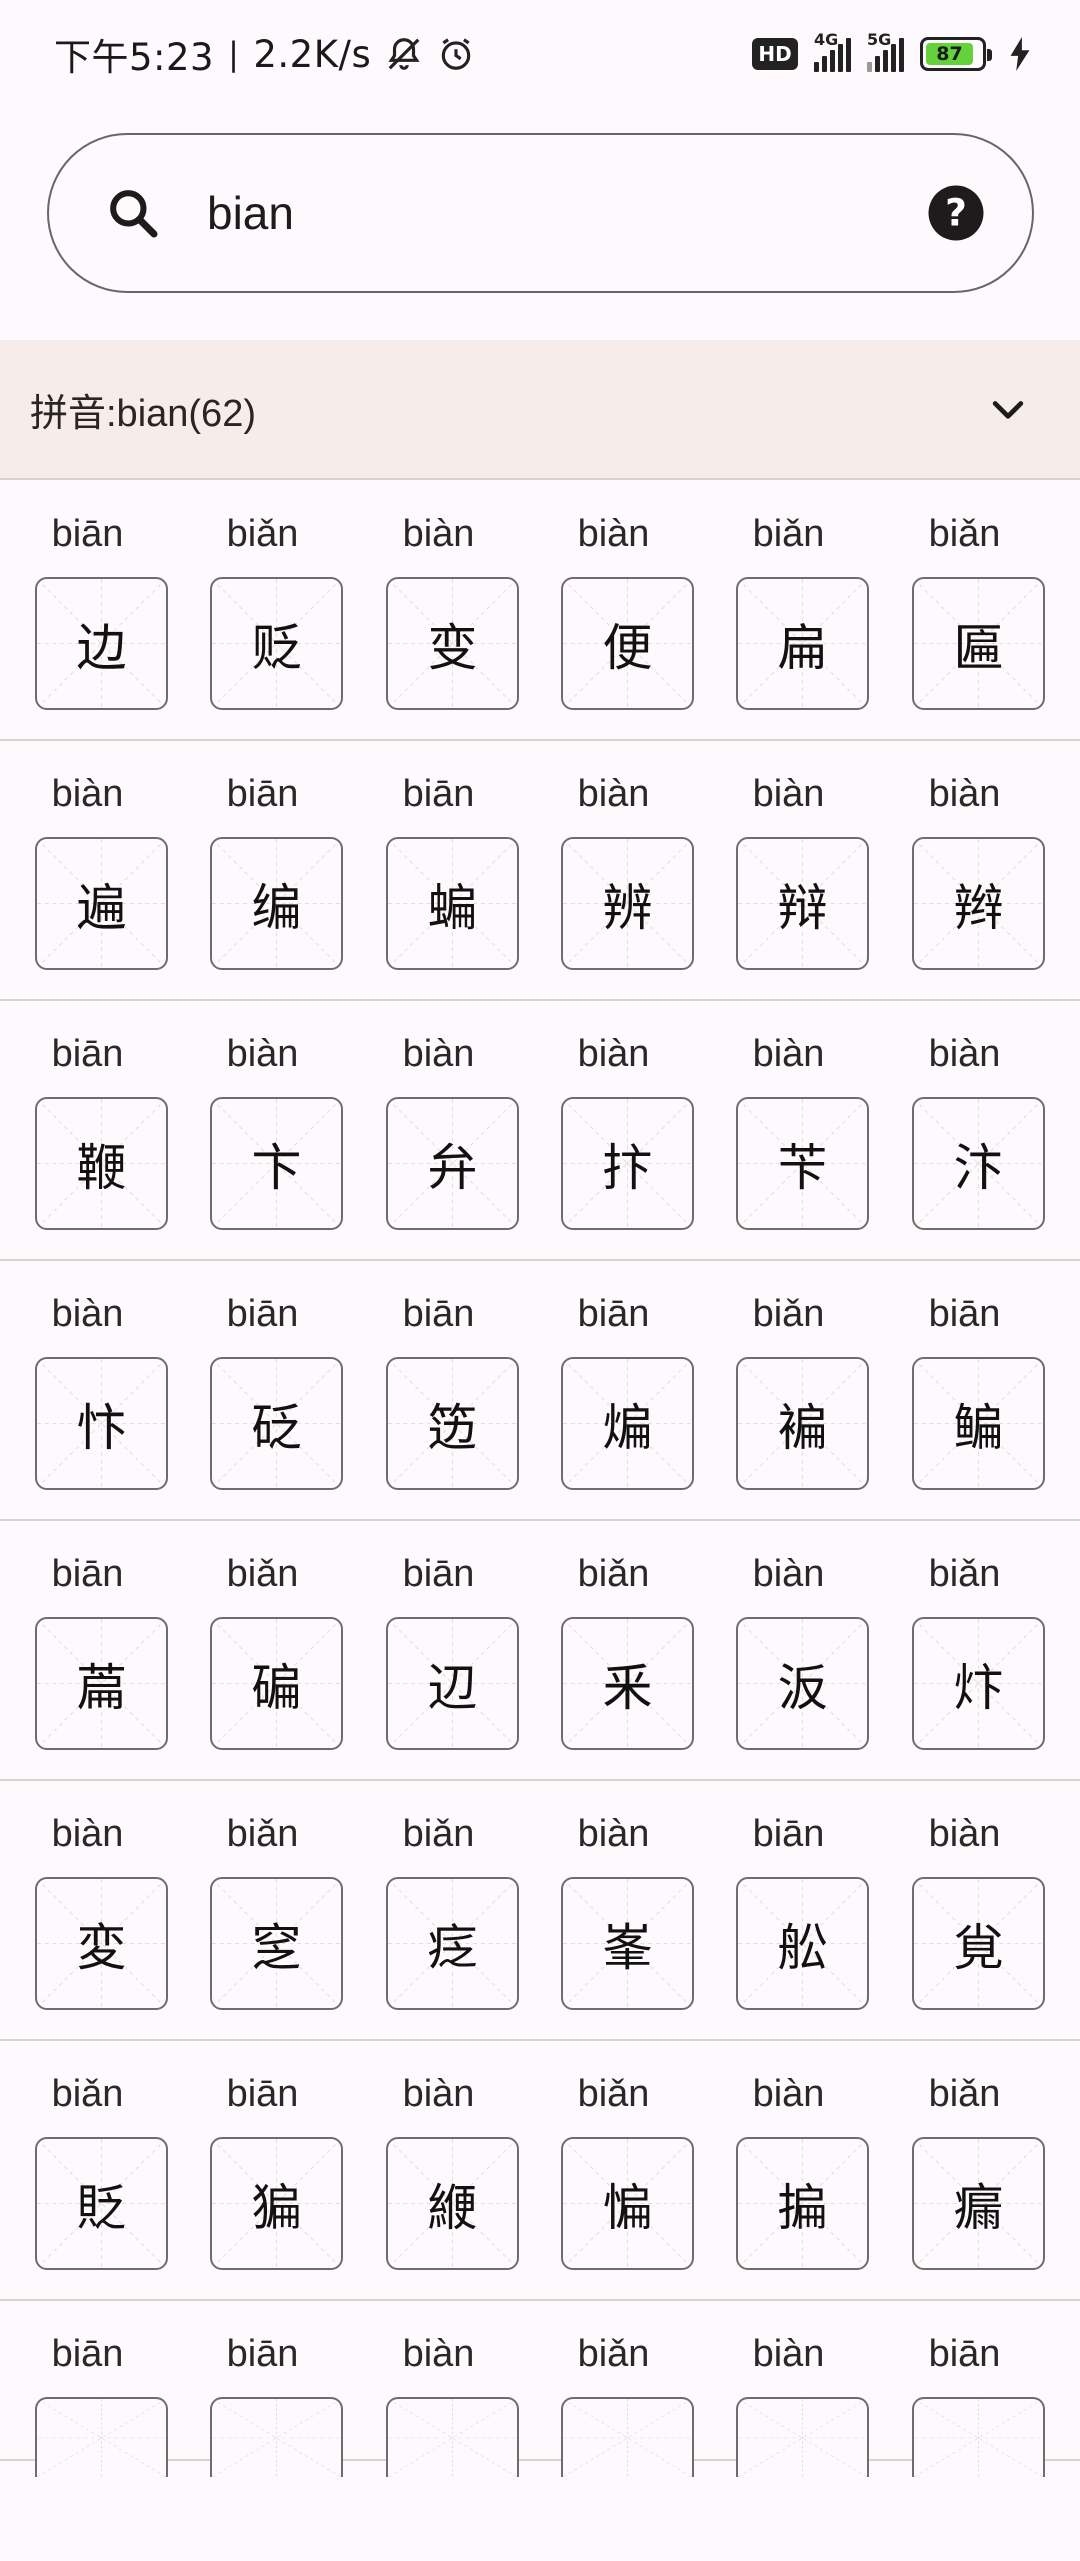 This screenshot has height=2561, width=1080. I want to click on character-cell: biǎn 貶, so click(87, 2171).